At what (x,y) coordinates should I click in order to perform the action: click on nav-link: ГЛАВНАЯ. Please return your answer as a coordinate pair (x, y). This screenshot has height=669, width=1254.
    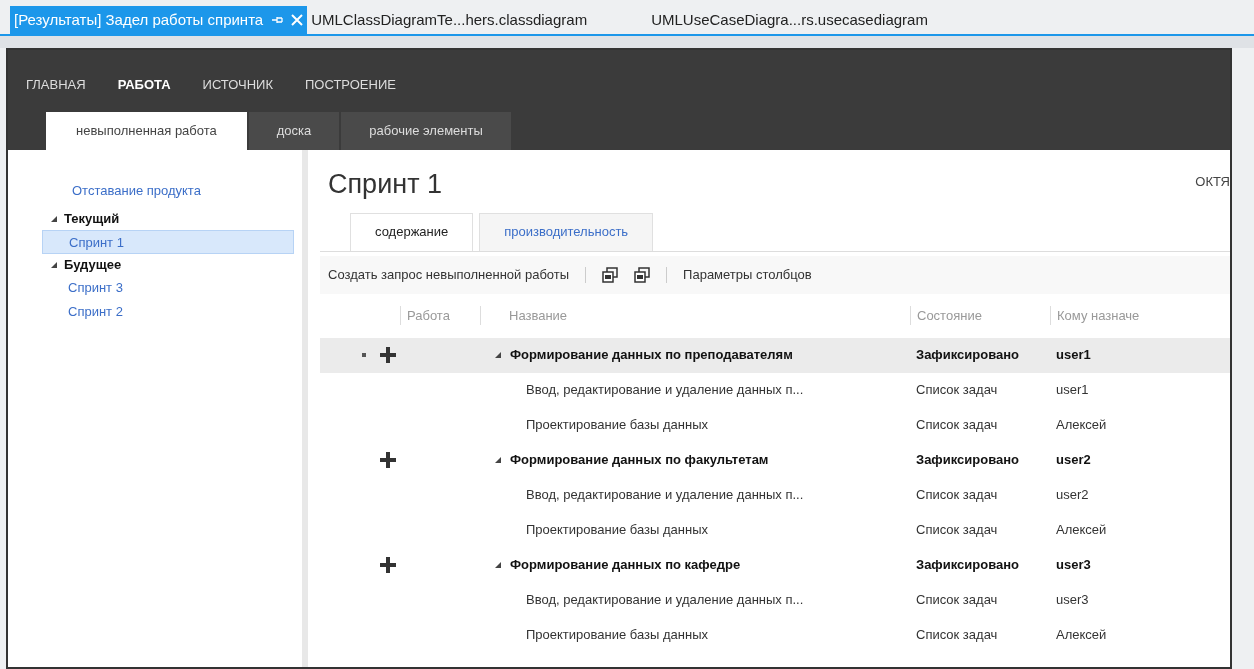
    Looking at the image, I should click on (56, 85).